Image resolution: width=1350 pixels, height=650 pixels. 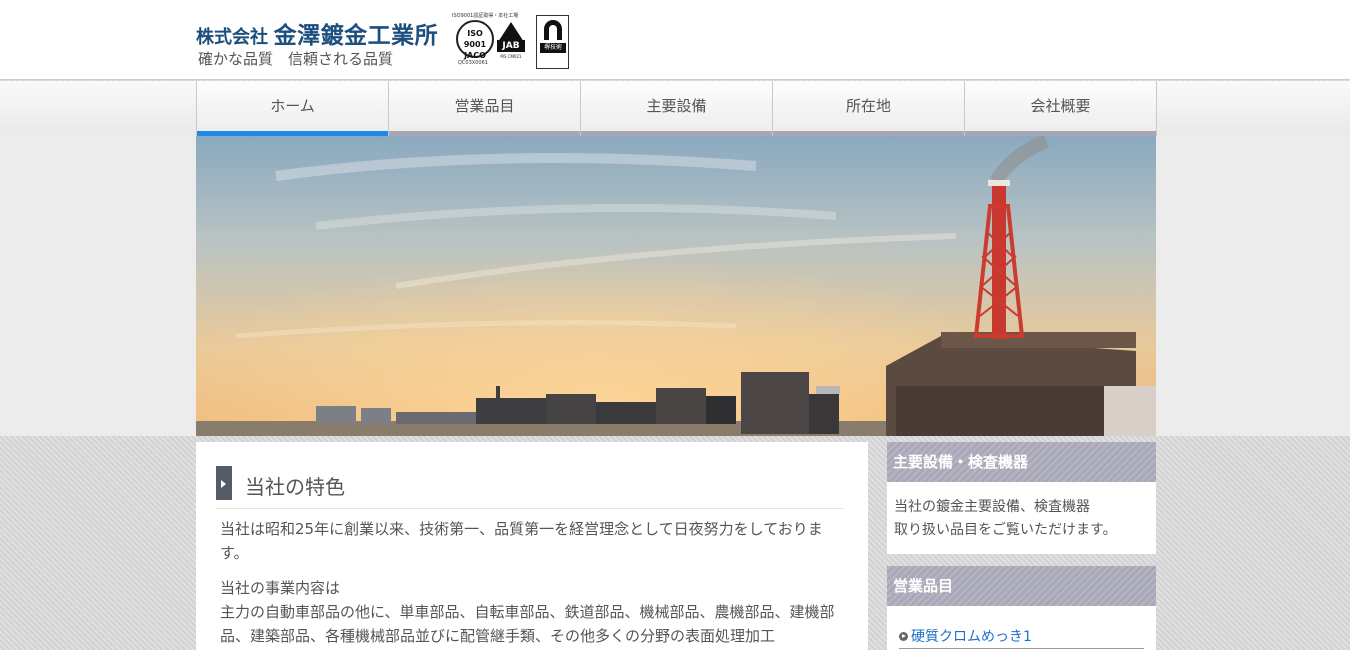 I want to click on nav-label: 主要設備, so click(x=676, y=106).